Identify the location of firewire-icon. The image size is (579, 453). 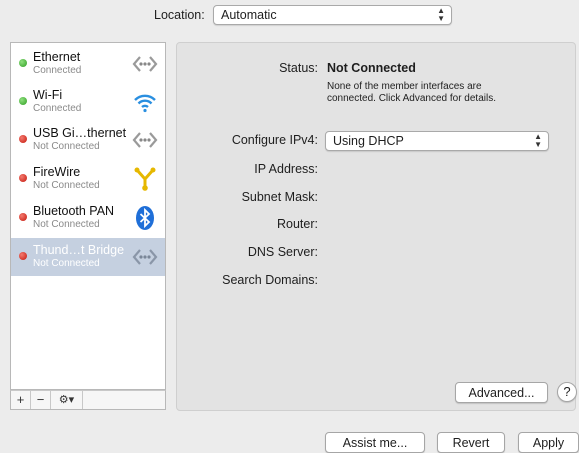
(145, 179).